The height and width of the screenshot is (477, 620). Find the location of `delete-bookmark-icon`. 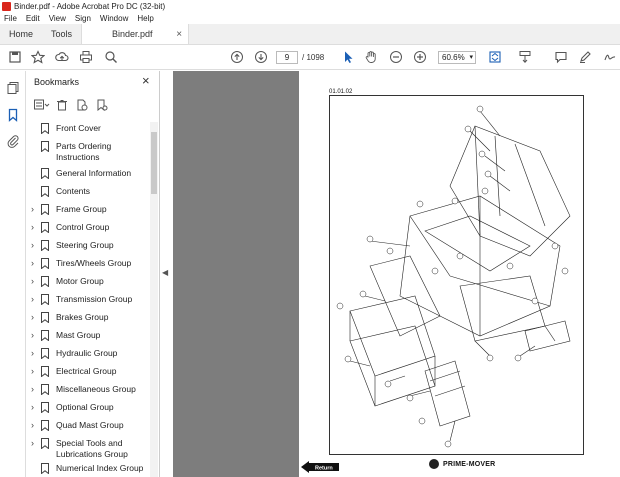

delete-bookmark-icon is located at coordinates (62, 105).